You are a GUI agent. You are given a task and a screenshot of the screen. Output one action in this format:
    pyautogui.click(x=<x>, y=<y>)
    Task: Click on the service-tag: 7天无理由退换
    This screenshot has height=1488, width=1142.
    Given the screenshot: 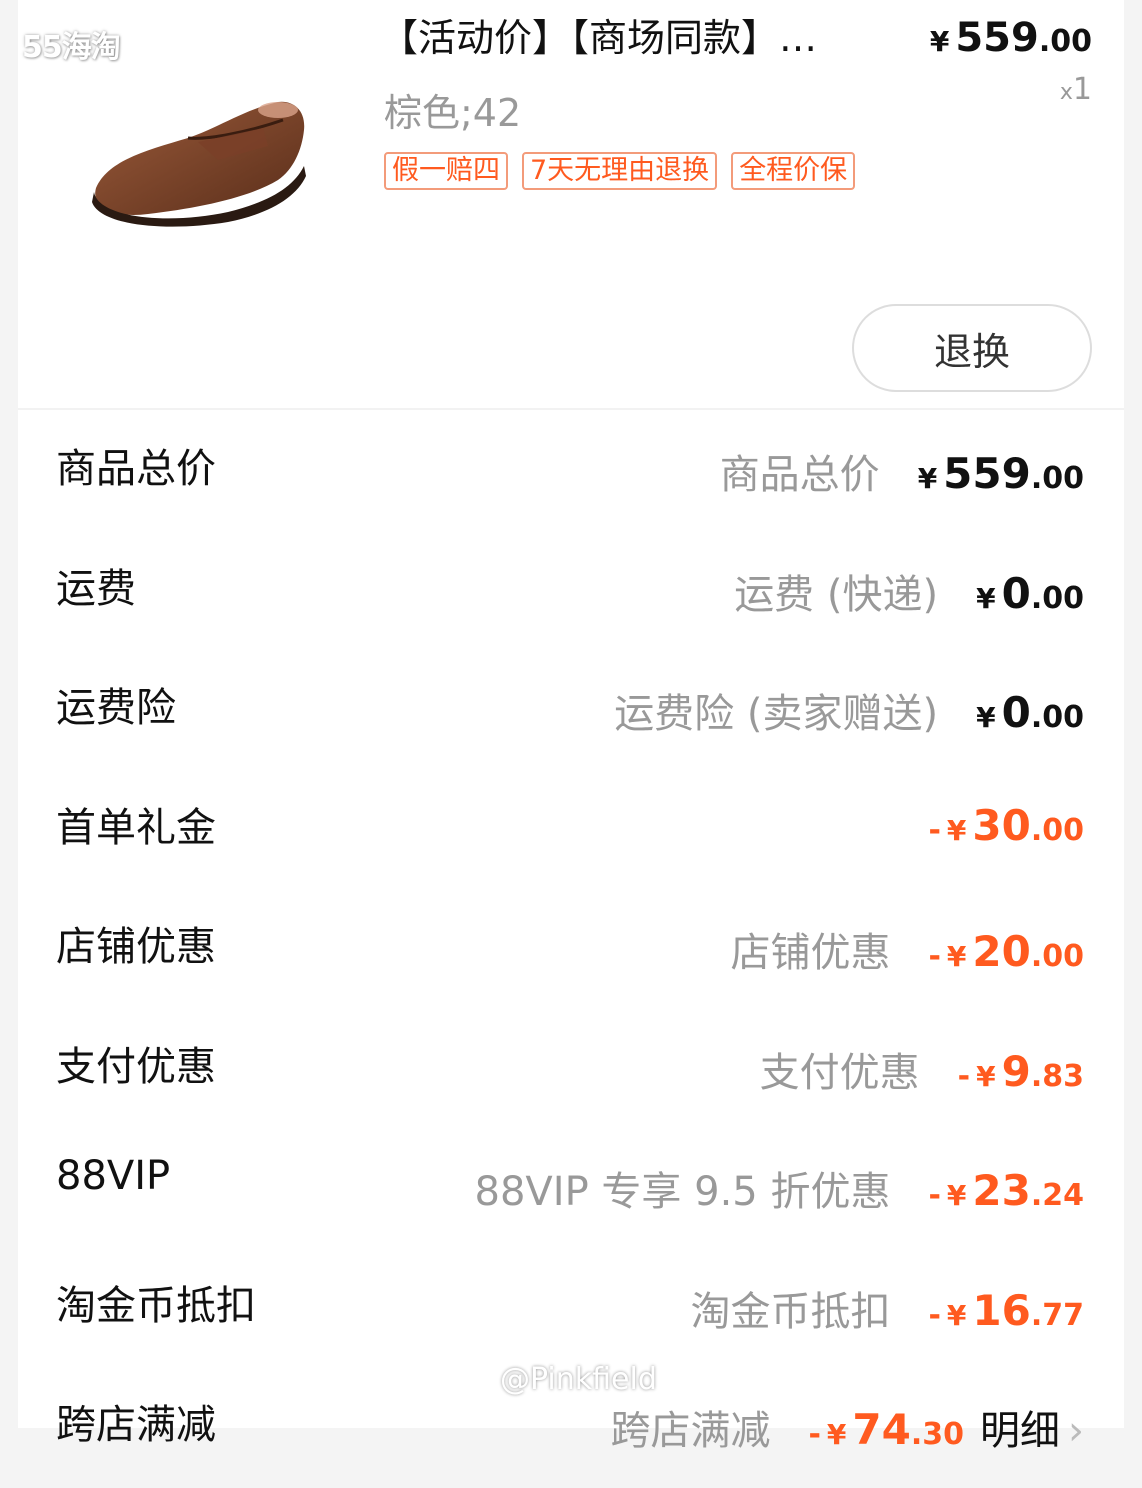 What is the action you would take?
    pyautogui.click(x=620, y=171)
    